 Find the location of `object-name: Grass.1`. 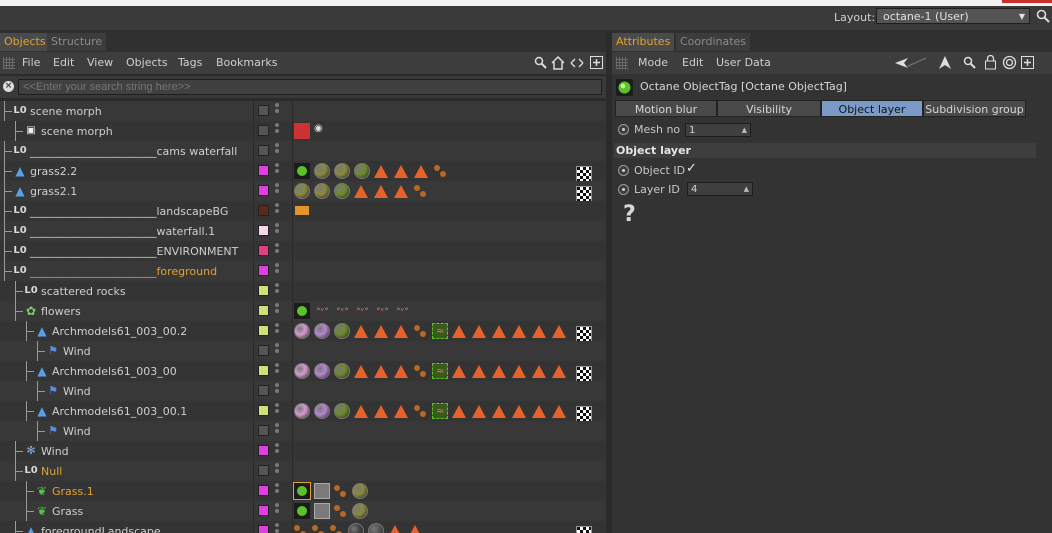

object-name: Grass.1 is located at coordinates (73, 491).